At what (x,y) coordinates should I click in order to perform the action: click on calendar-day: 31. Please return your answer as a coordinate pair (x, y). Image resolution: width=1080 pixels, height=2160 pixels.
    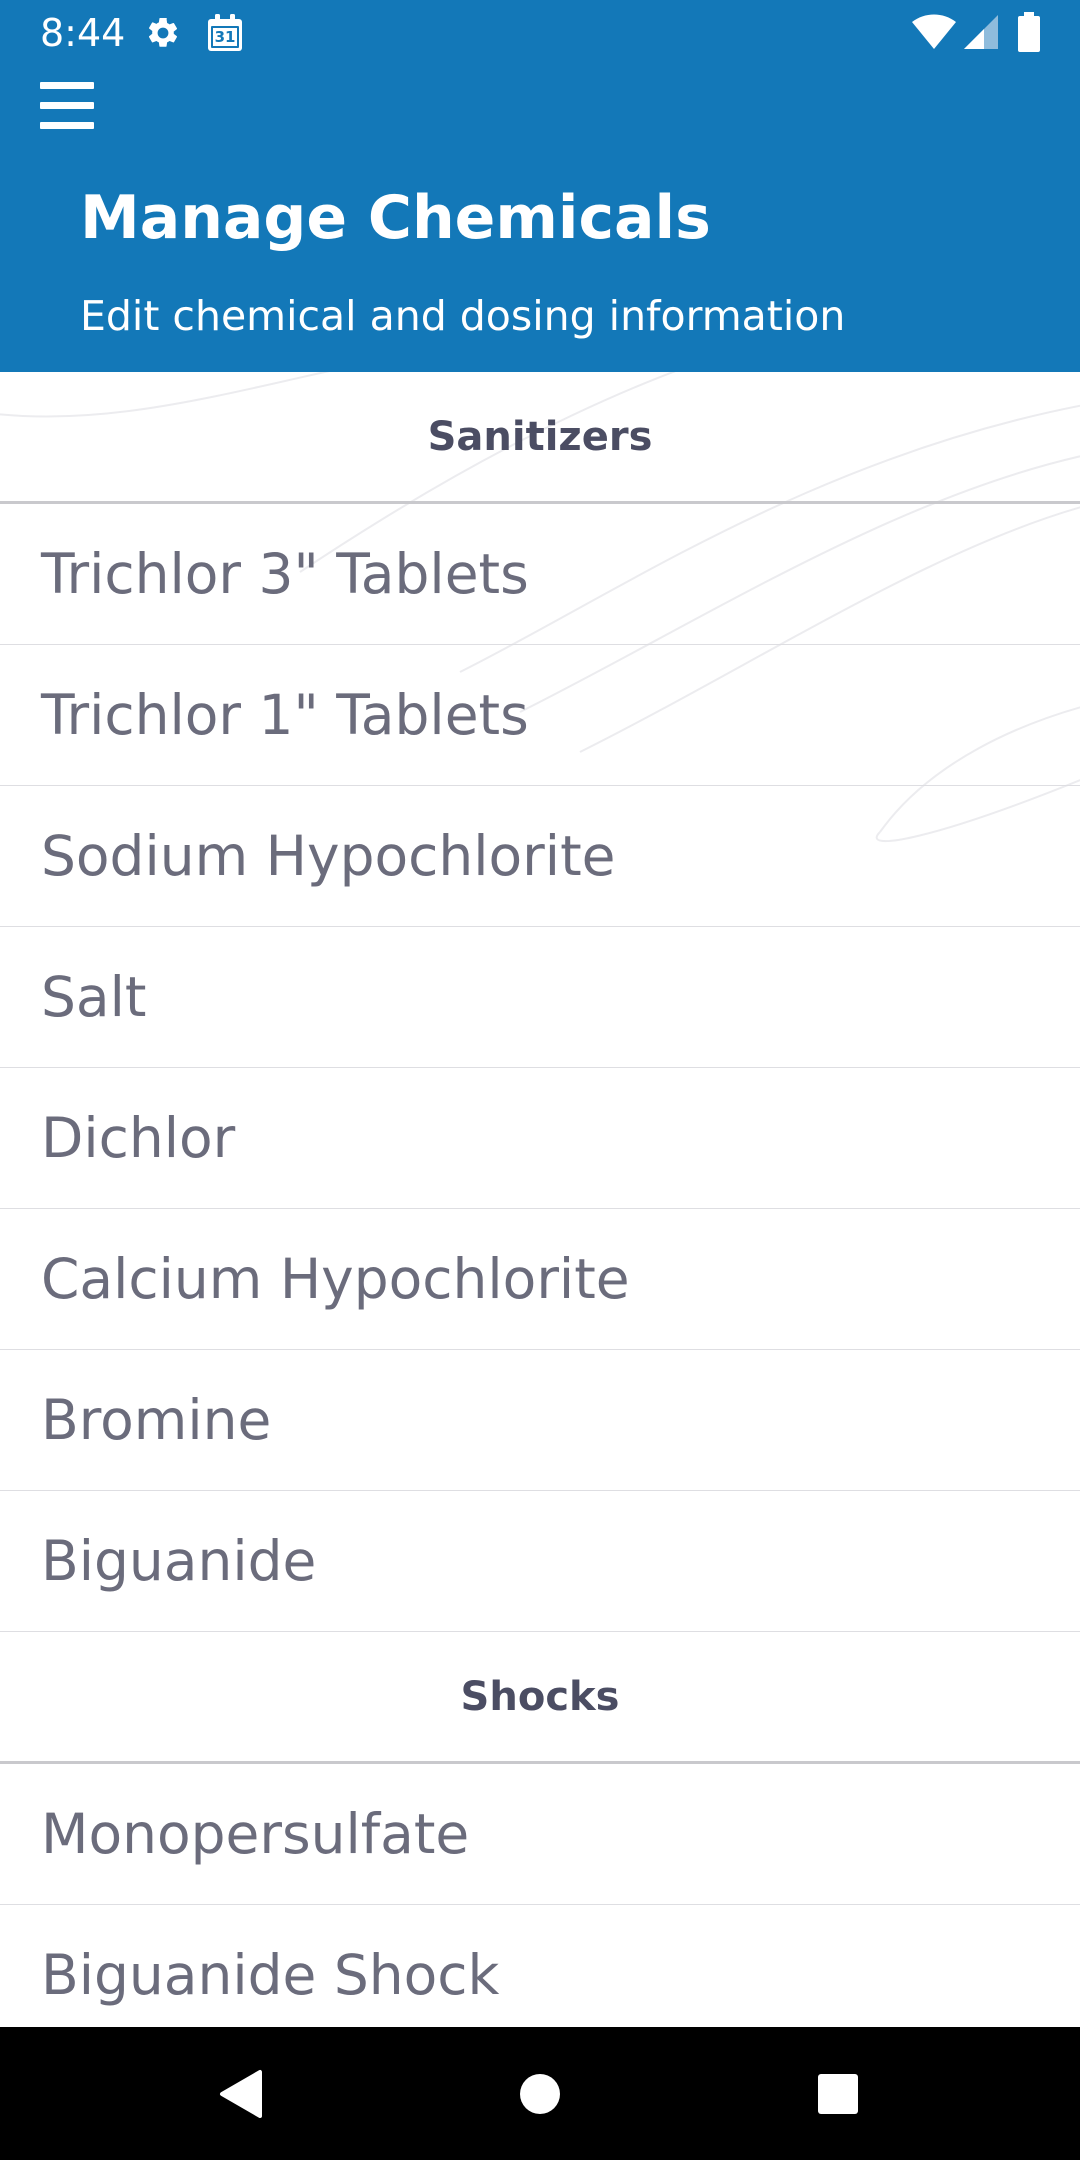
    Looking at the image, I should click on (225, 37).